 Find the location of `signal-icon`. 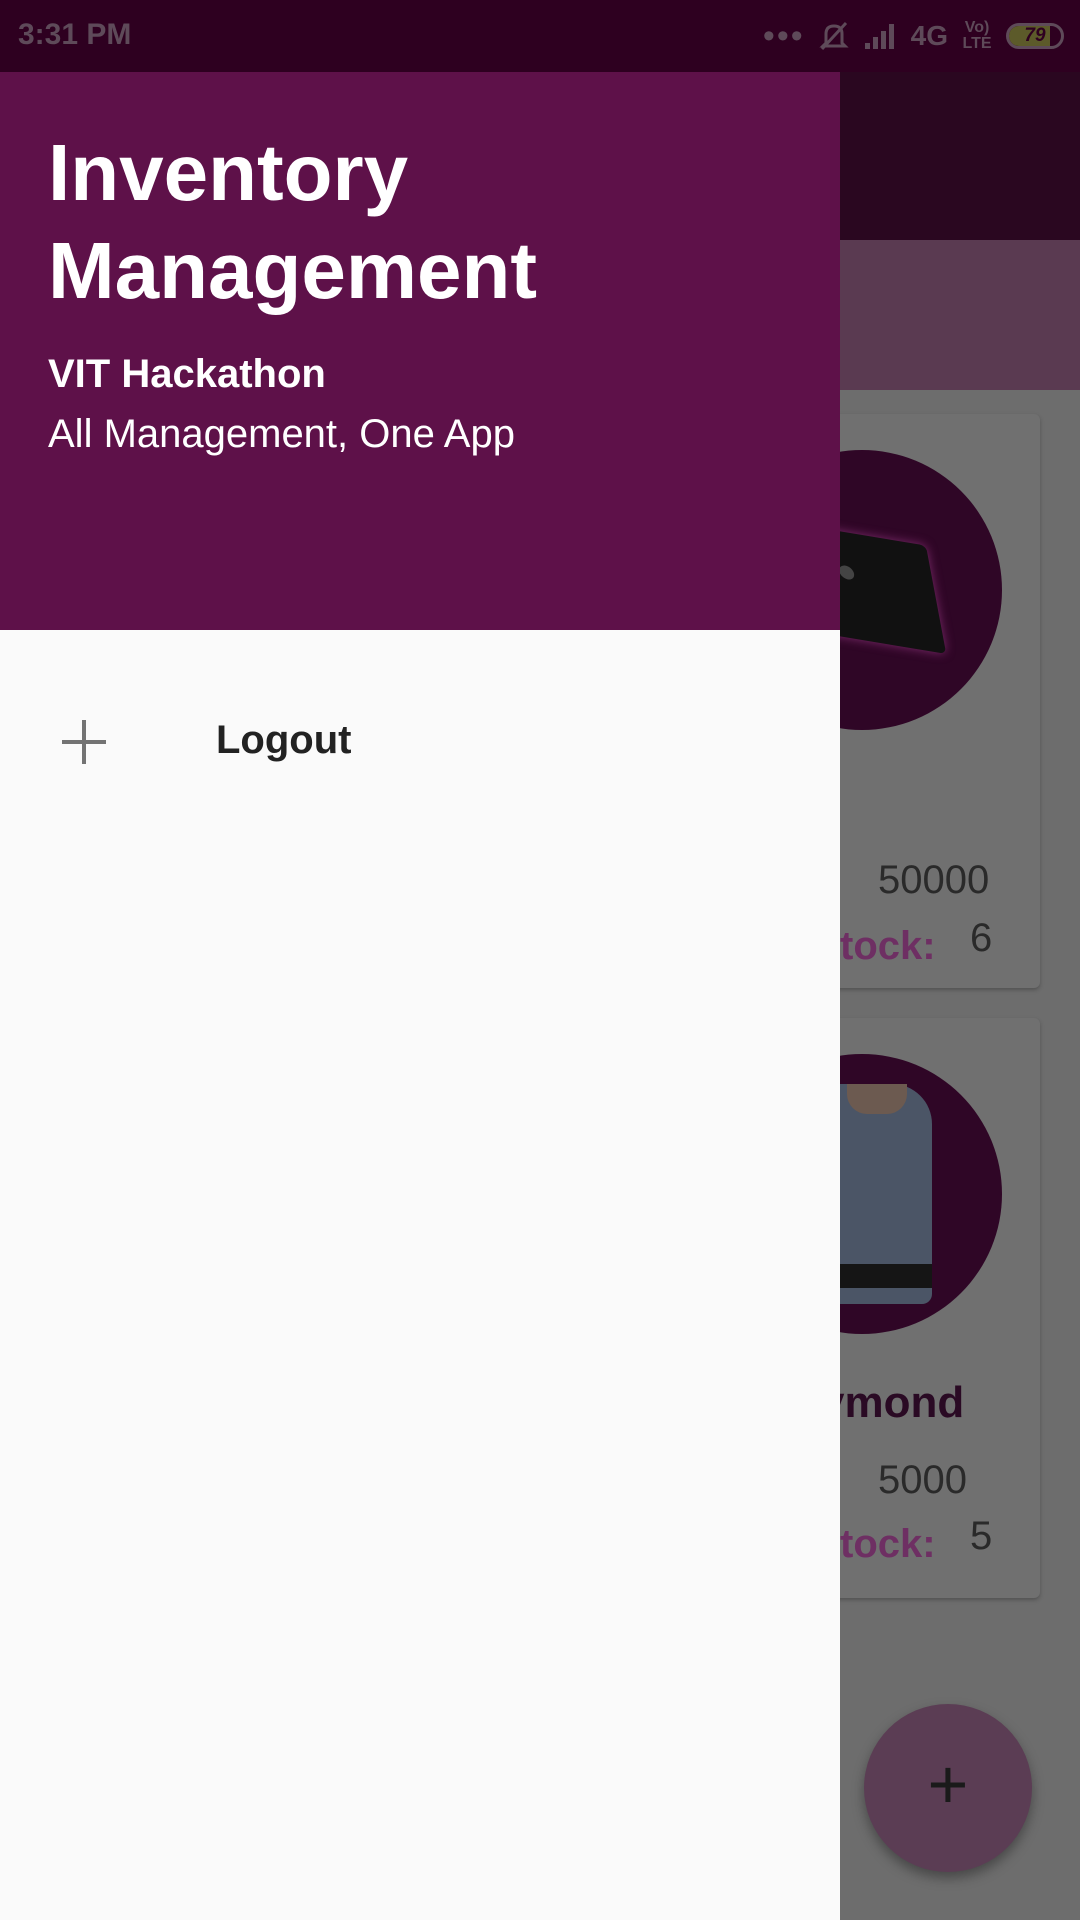

signal-icon is located at coordinates (879, 36).